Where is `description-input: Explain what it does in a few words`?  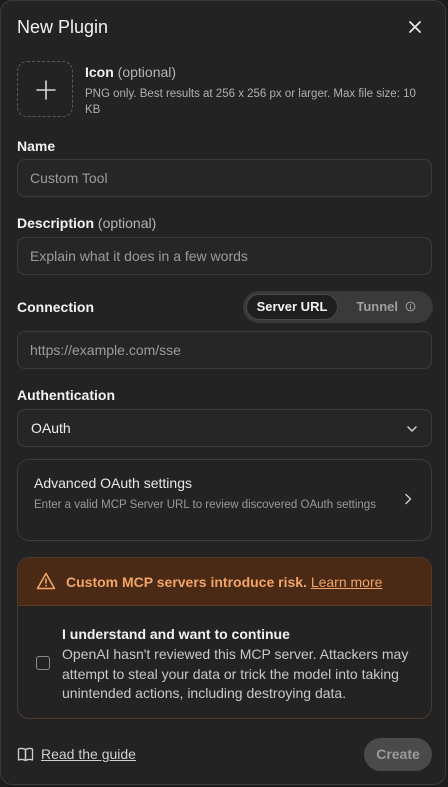 description-input: Explain what it does in a few words is located at coordinates (224, 256).